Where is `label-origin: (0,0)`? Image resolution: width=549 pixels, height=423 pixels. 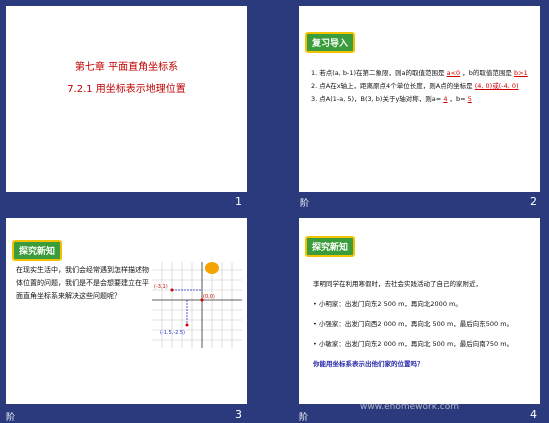 label-origin: (0,0) is located at coordinates (209, 297).